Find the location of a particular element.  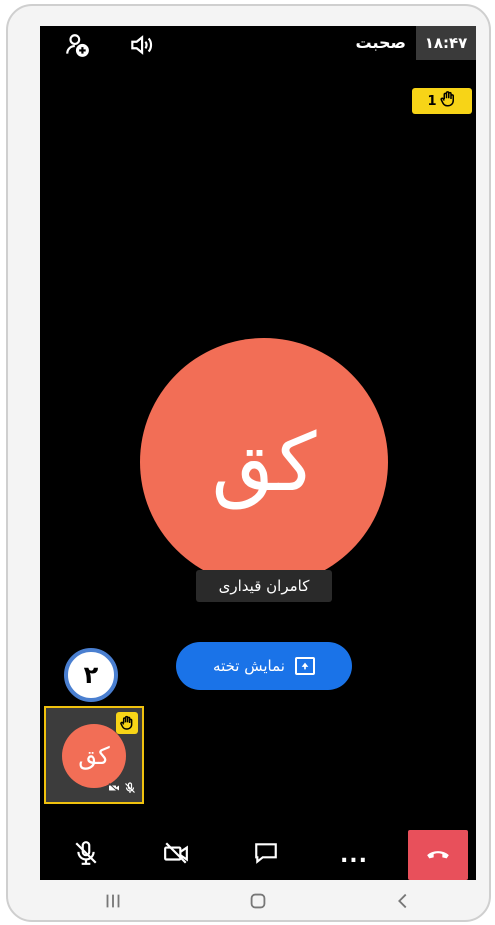

thumbnail-status is located at coordinates (122, 788).